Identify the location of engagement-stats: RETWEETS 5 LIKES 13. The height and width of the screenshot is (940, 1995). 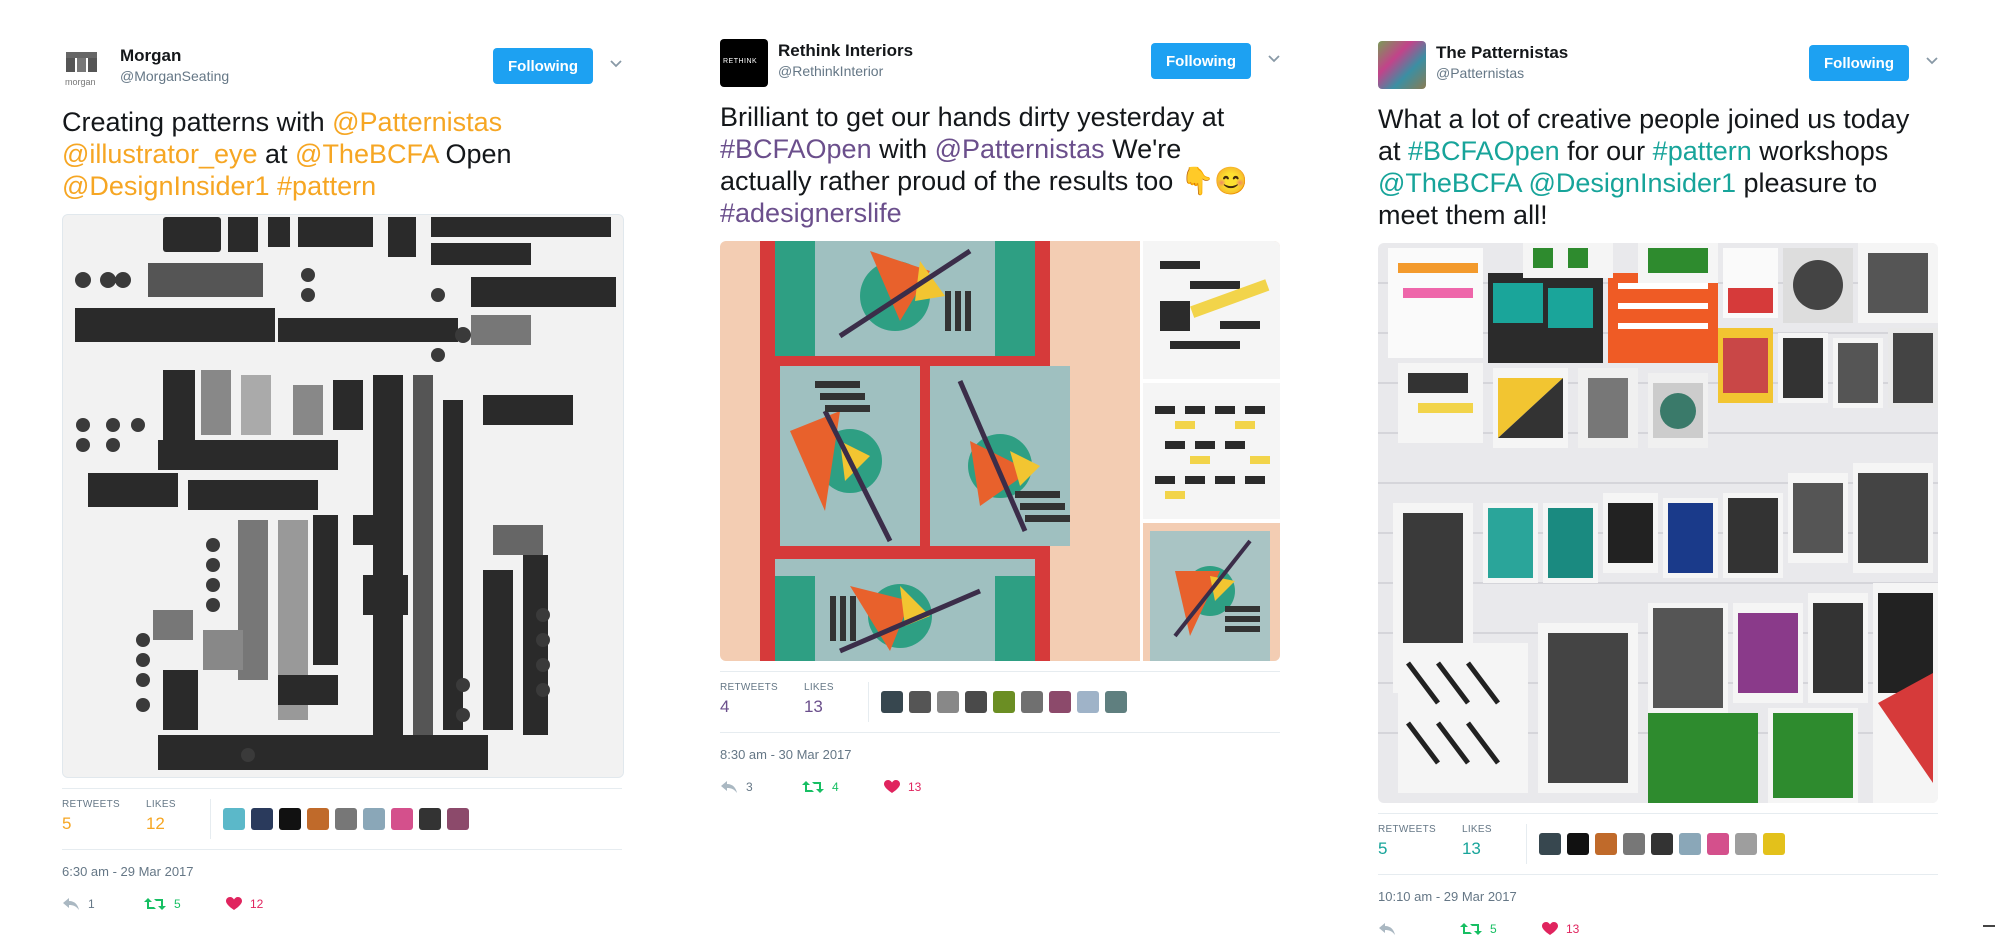
(1658, 844).